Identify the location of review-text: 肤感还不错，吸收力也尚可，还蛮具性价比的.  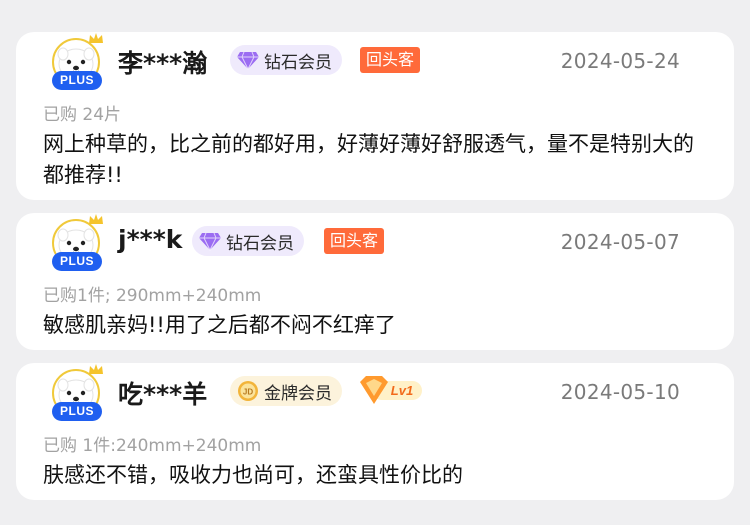
(253, 475).